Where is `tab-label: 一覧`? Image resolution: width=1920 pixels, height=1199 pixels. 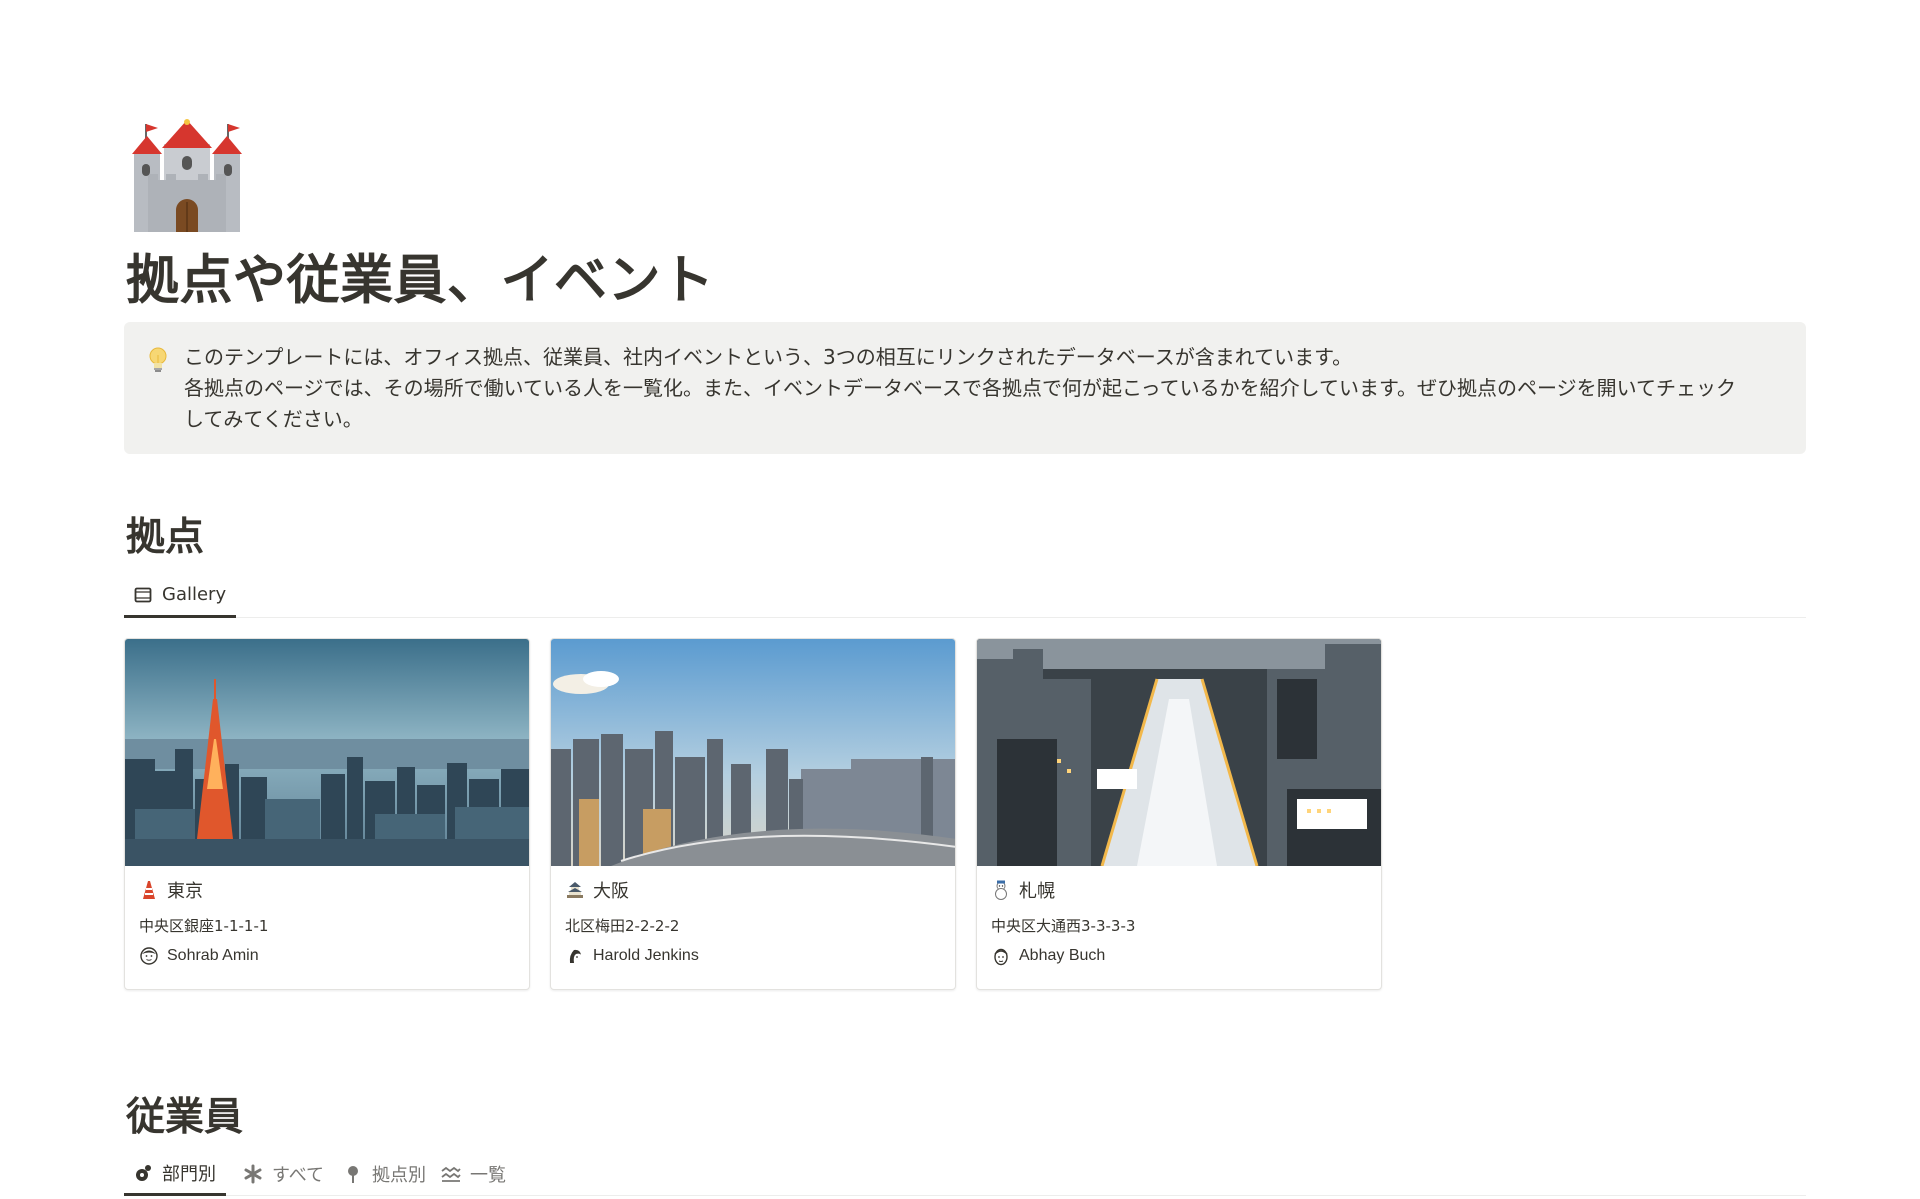
tab-label: 一覧 is located at coordinates (488, 1175).